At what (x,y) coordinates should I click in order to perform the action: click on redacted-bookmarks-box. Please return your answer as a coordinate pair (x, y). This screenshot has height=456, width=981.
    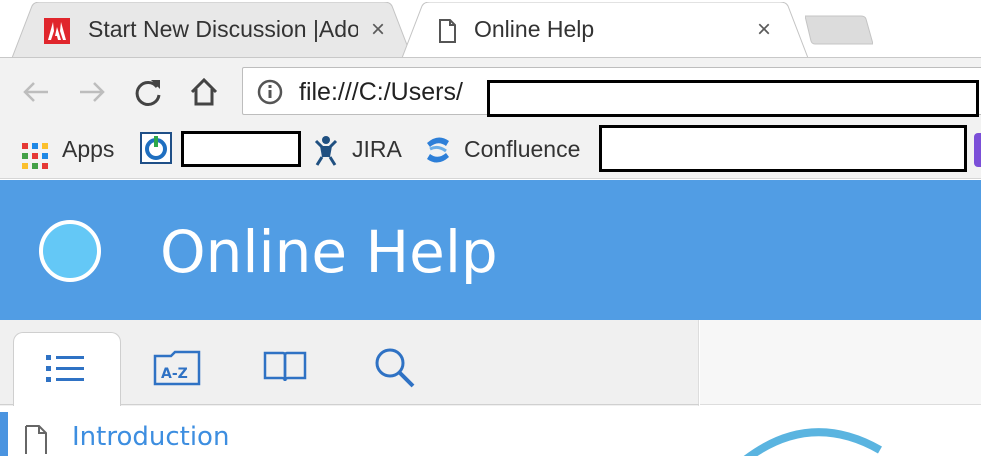
    Looking at the image, I should click on (783, 148).